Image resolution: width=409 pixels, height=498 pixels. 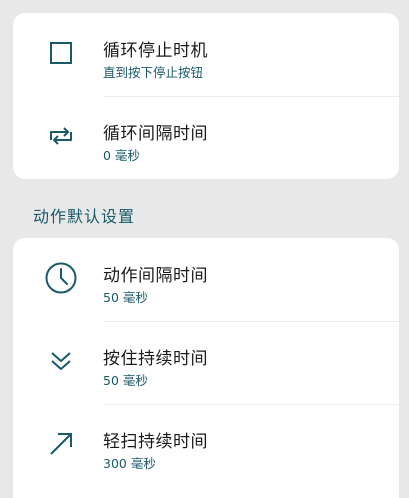 What do you see at coordinates (155, 359) in the screenshot?
I see `hold-duration-title: 按住持续时间` at bounding box center [155, 359].